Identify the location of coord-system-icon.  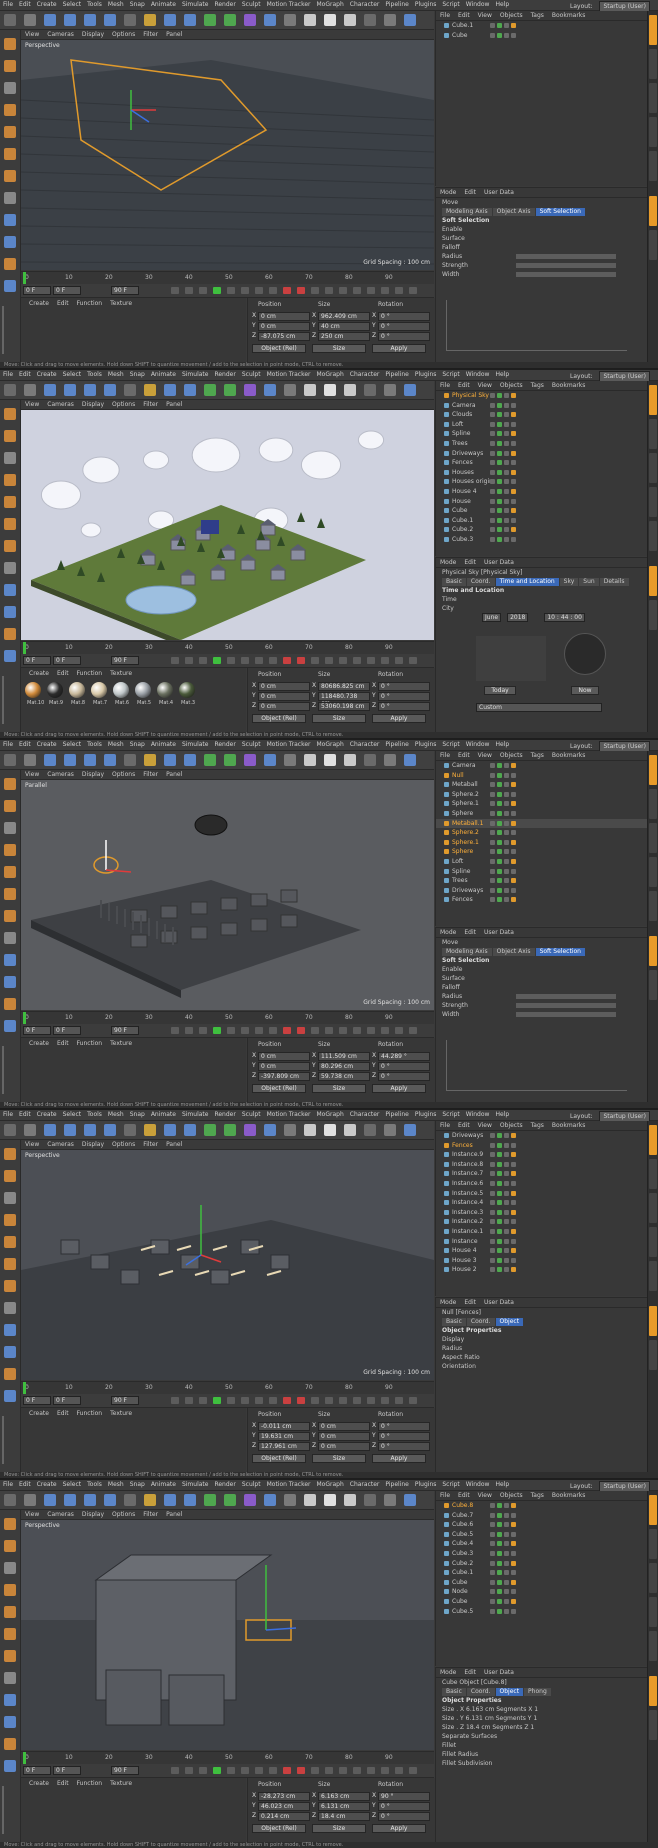
(190, 1130).